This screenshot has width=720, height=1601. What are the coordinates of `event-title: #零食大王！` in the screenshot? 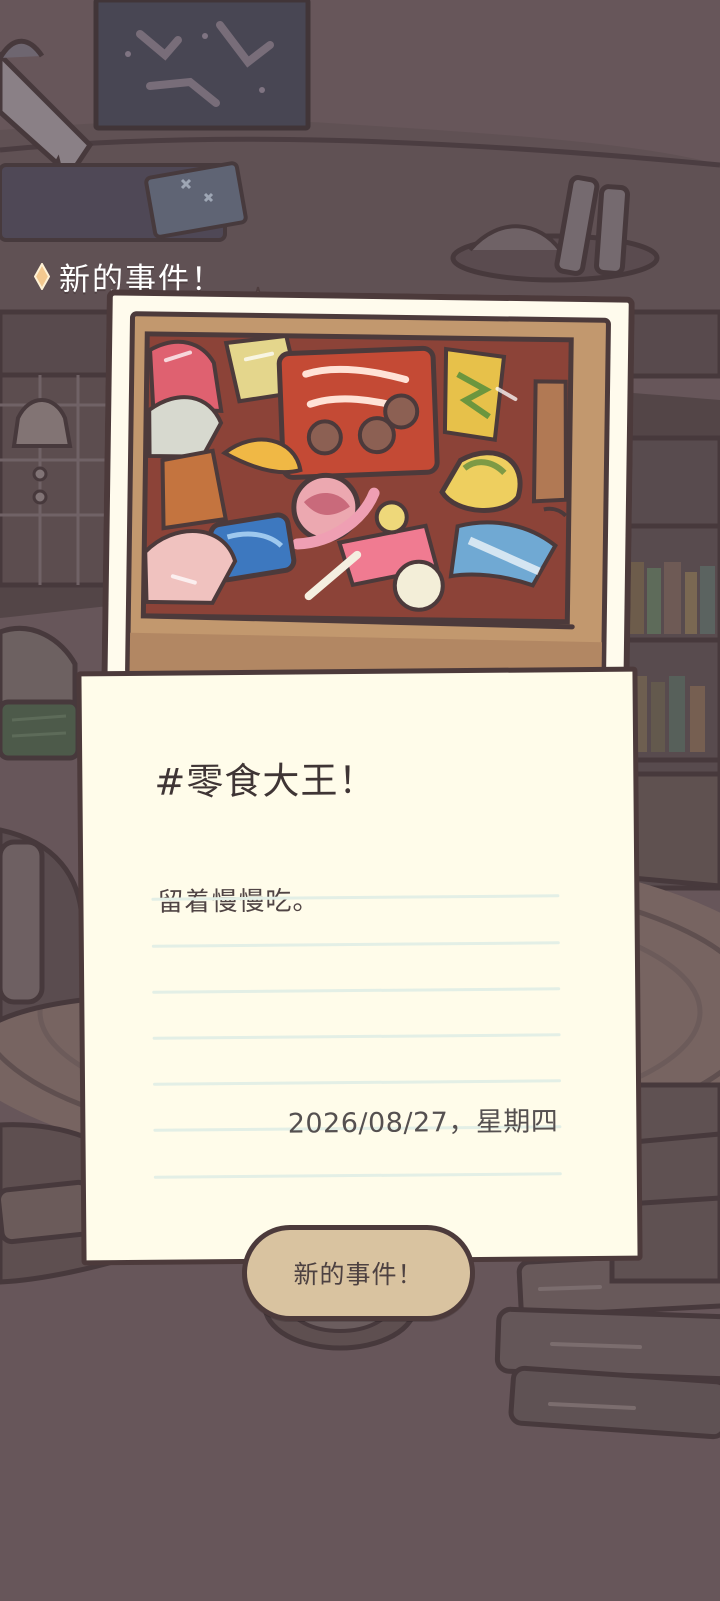 It's located at (265, 781).